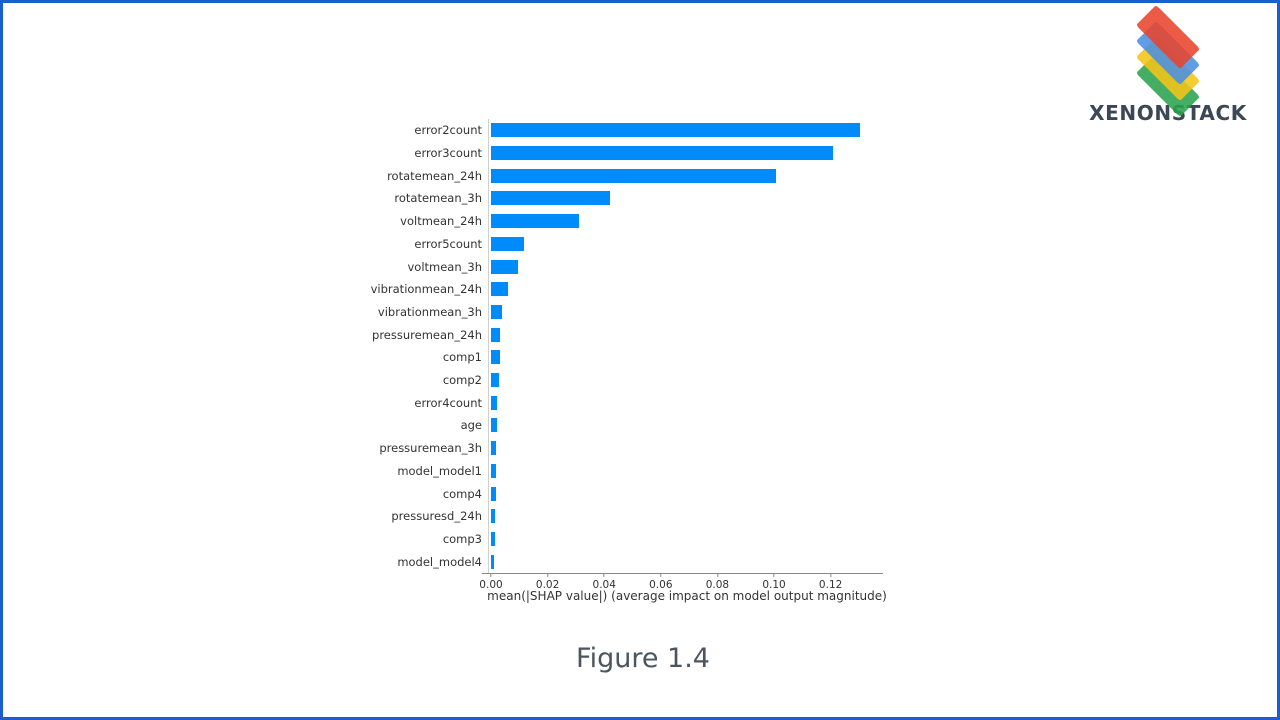  I want to click on bar-label: error3count, so click(448, 153).